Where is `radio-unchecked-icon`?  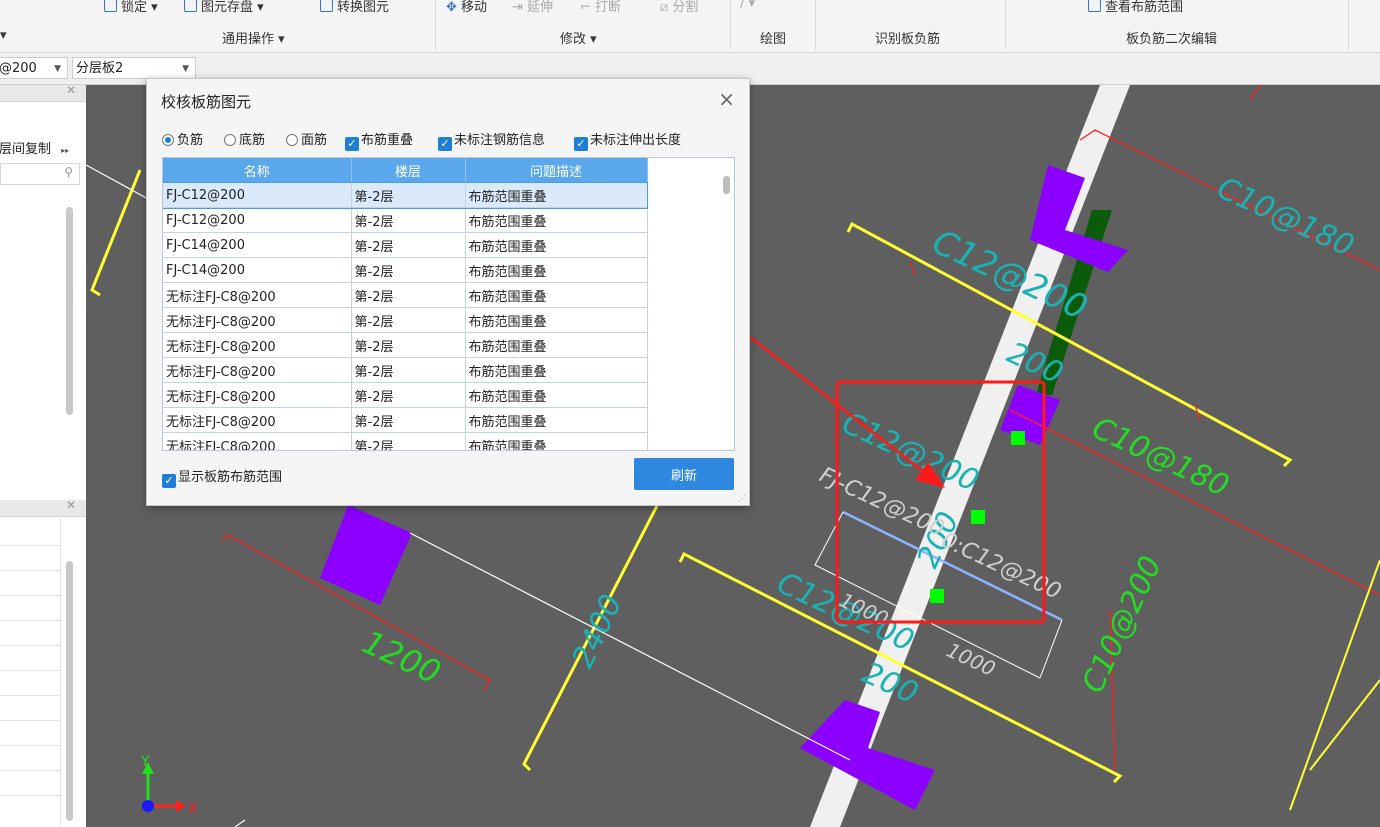
radio-unchecked-icon is located at coordinates (230, 140).